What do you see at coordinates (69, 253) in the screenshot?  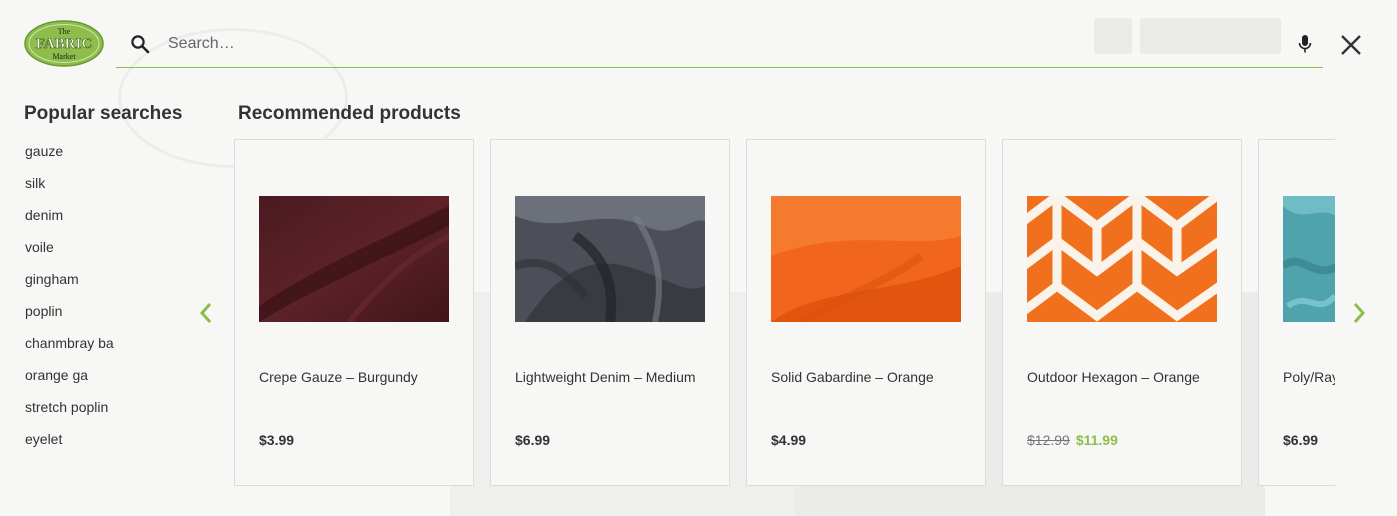 I see `popular-search-item: voile` at bounding box center [69, 253].